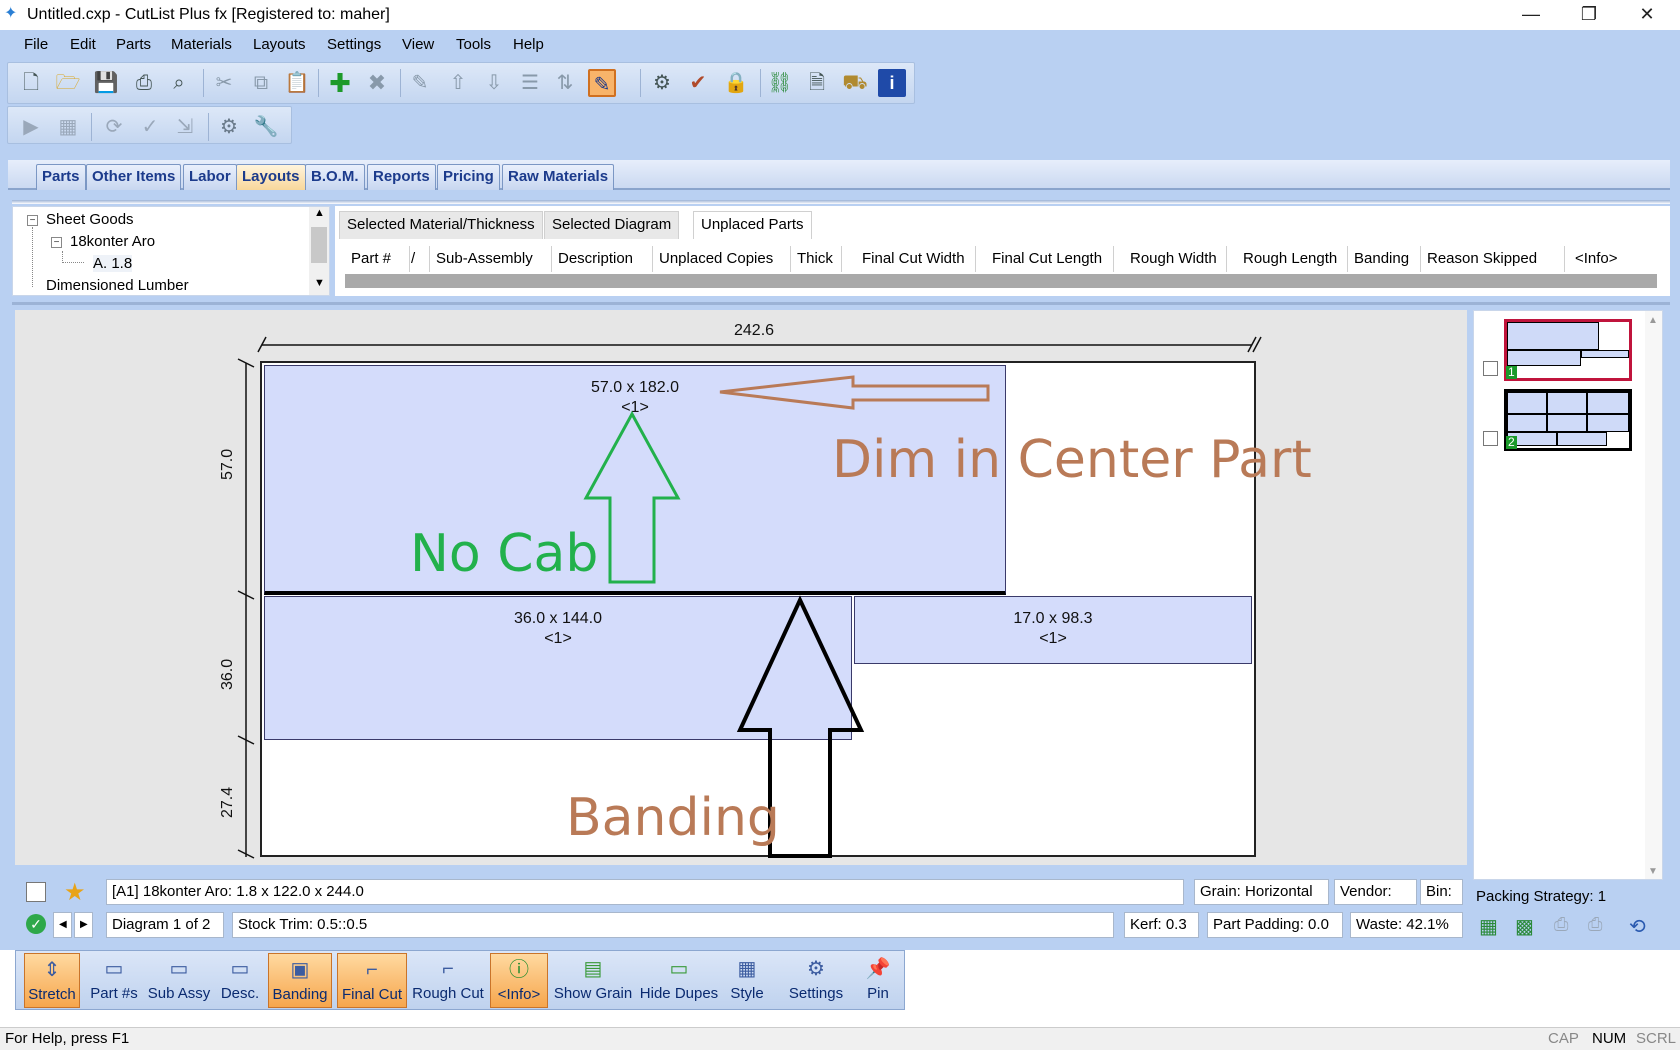 This screenshot has width=1680, height=1050. Describe the element at coordinates (1488, 926) in the screenshot. I see `layout-grid-icon: ▦` at that location.